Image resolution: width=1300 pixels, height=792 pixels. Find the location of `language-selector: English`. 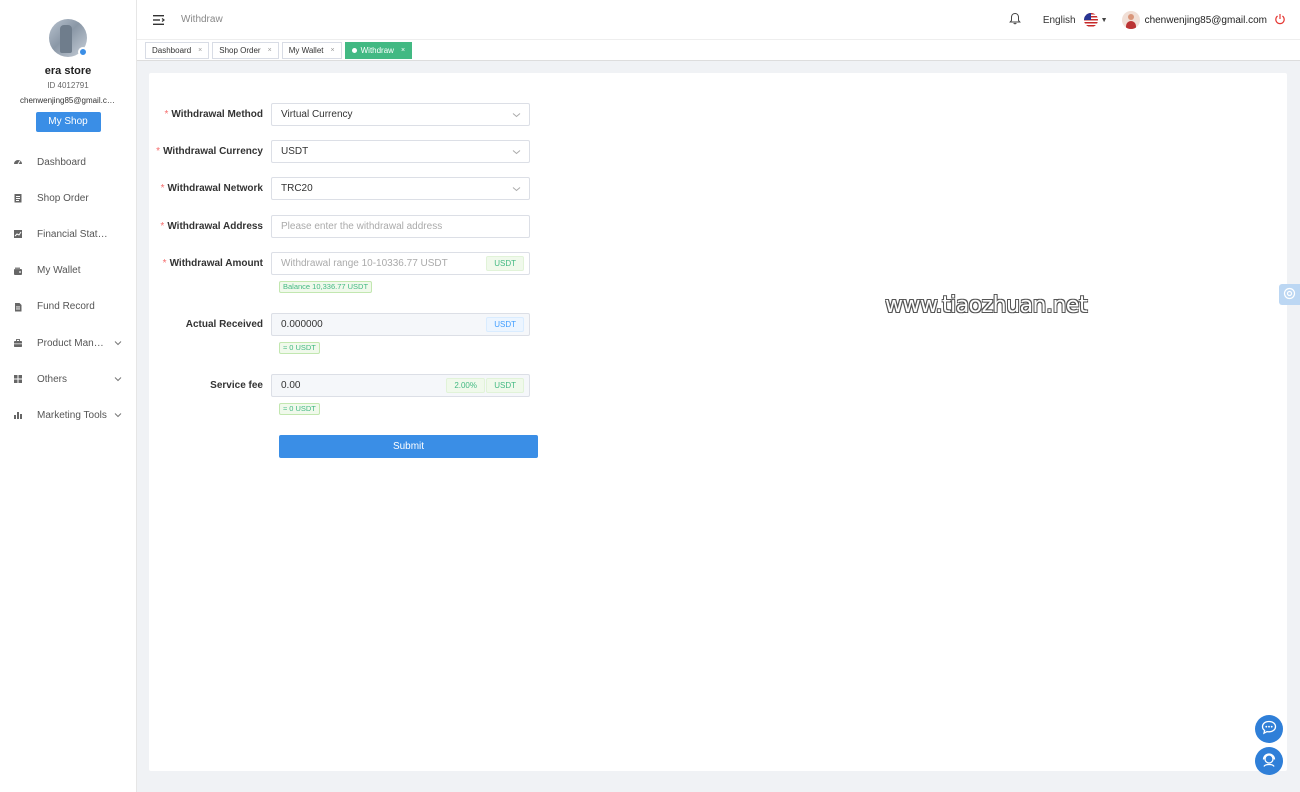

language-selector: English is located at coordinates (1059, 20).